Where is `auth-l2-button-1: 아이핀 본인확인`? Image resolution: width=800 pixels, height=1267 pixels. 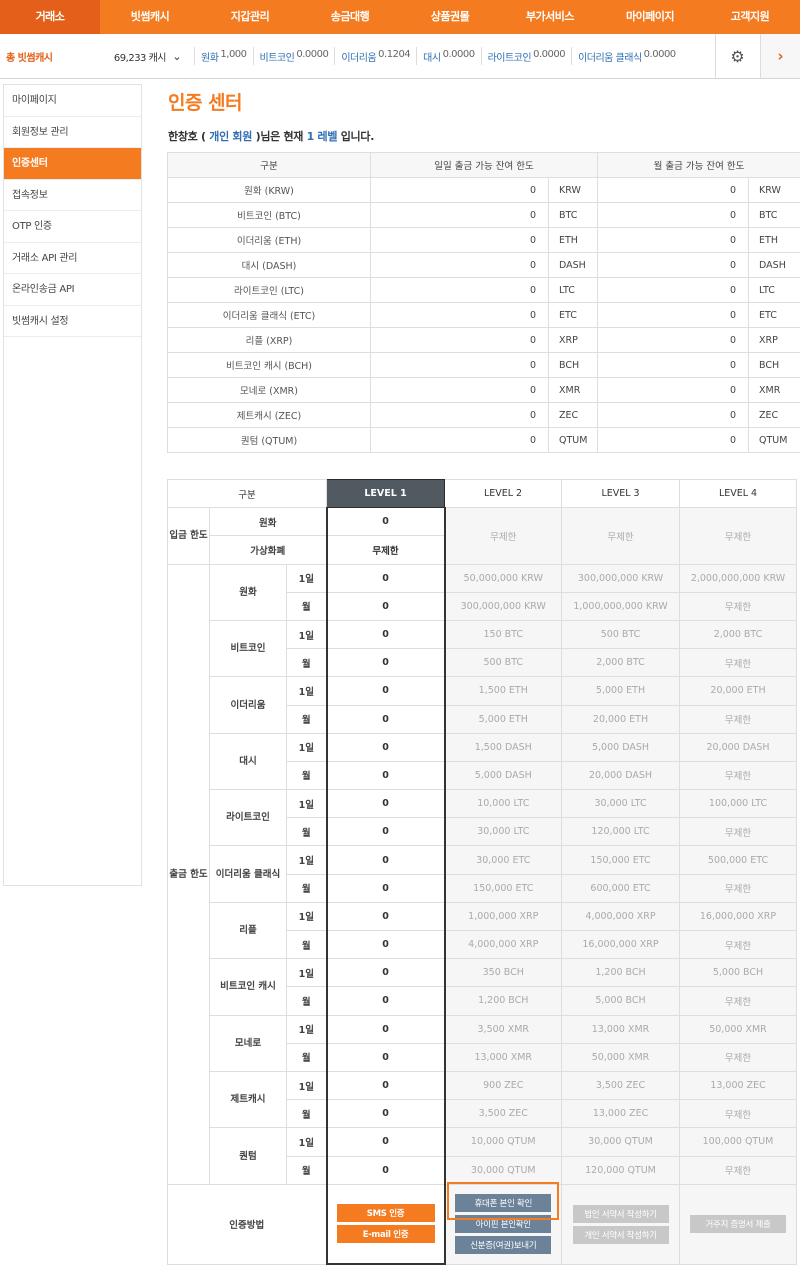 auth-l2-button-1: 아이핀 본인확인 is located at coordinates (503, 1224).